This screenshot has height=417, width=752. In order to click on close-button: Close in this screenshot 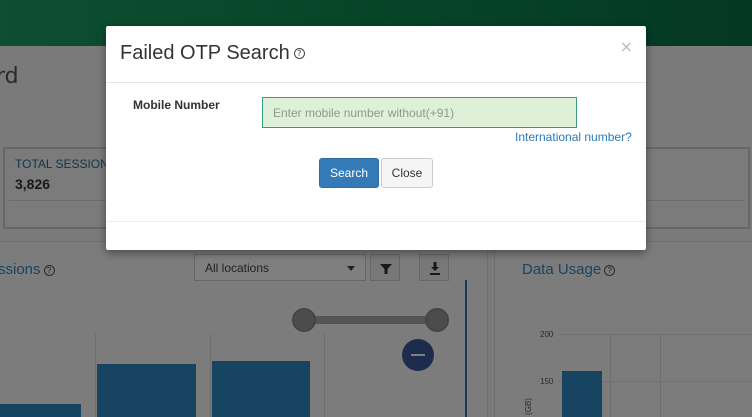, I will do `click(407, 173)`.